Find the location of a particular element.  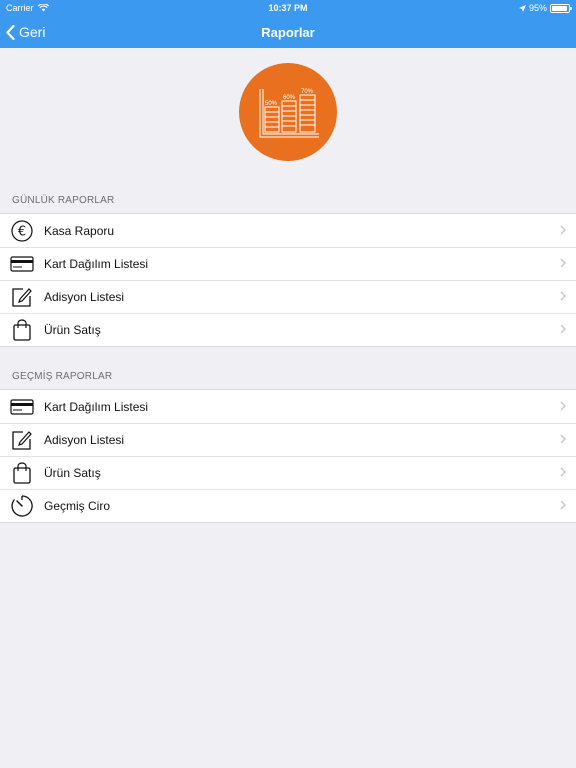

status-right: 95% is located at coordinates (545, 8).